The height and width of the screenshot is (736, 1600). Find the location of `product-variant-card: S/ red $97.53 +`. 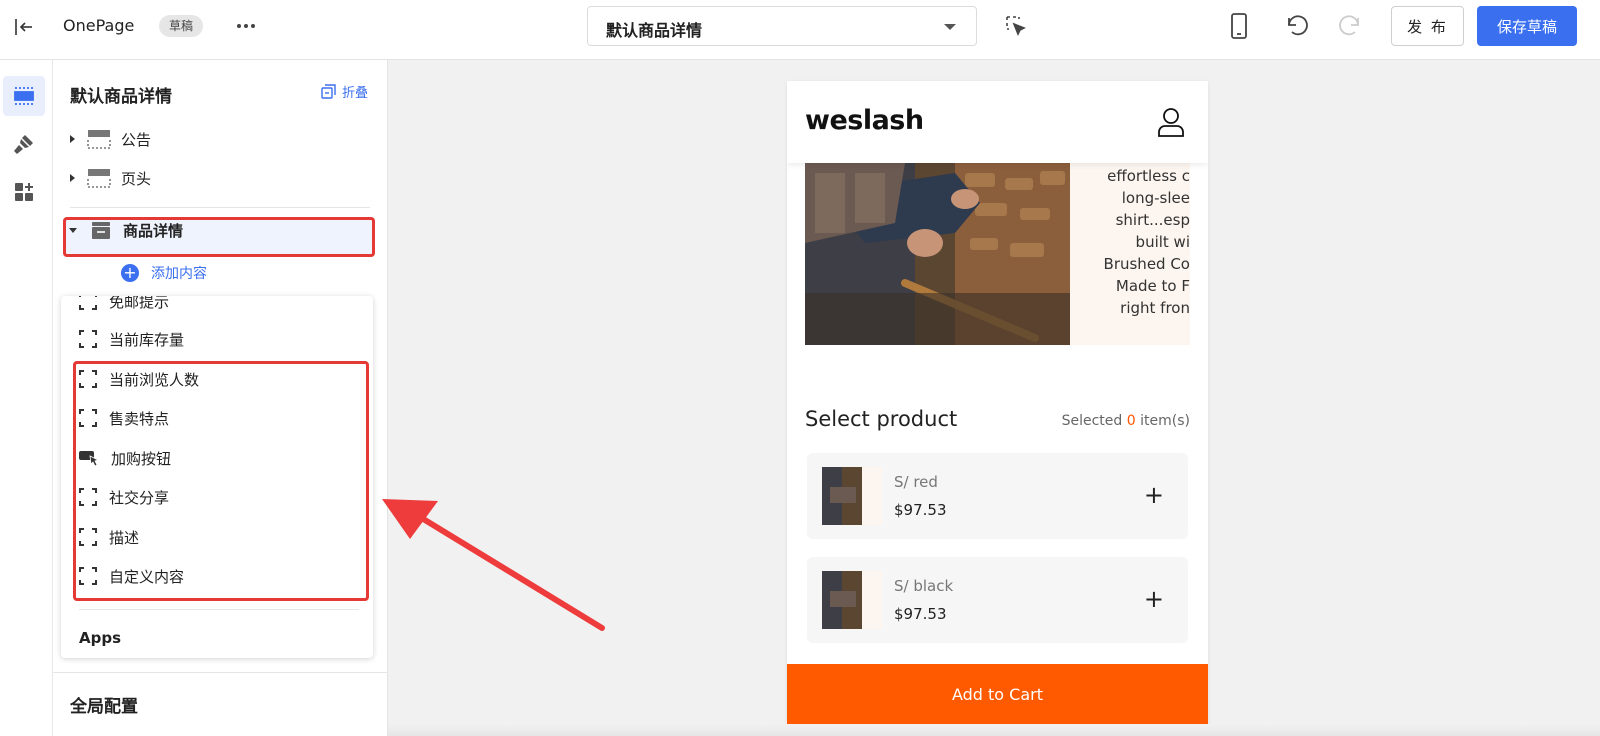

product-variant-card: S/ red $97.53 + is located at coordinates (997, 496).